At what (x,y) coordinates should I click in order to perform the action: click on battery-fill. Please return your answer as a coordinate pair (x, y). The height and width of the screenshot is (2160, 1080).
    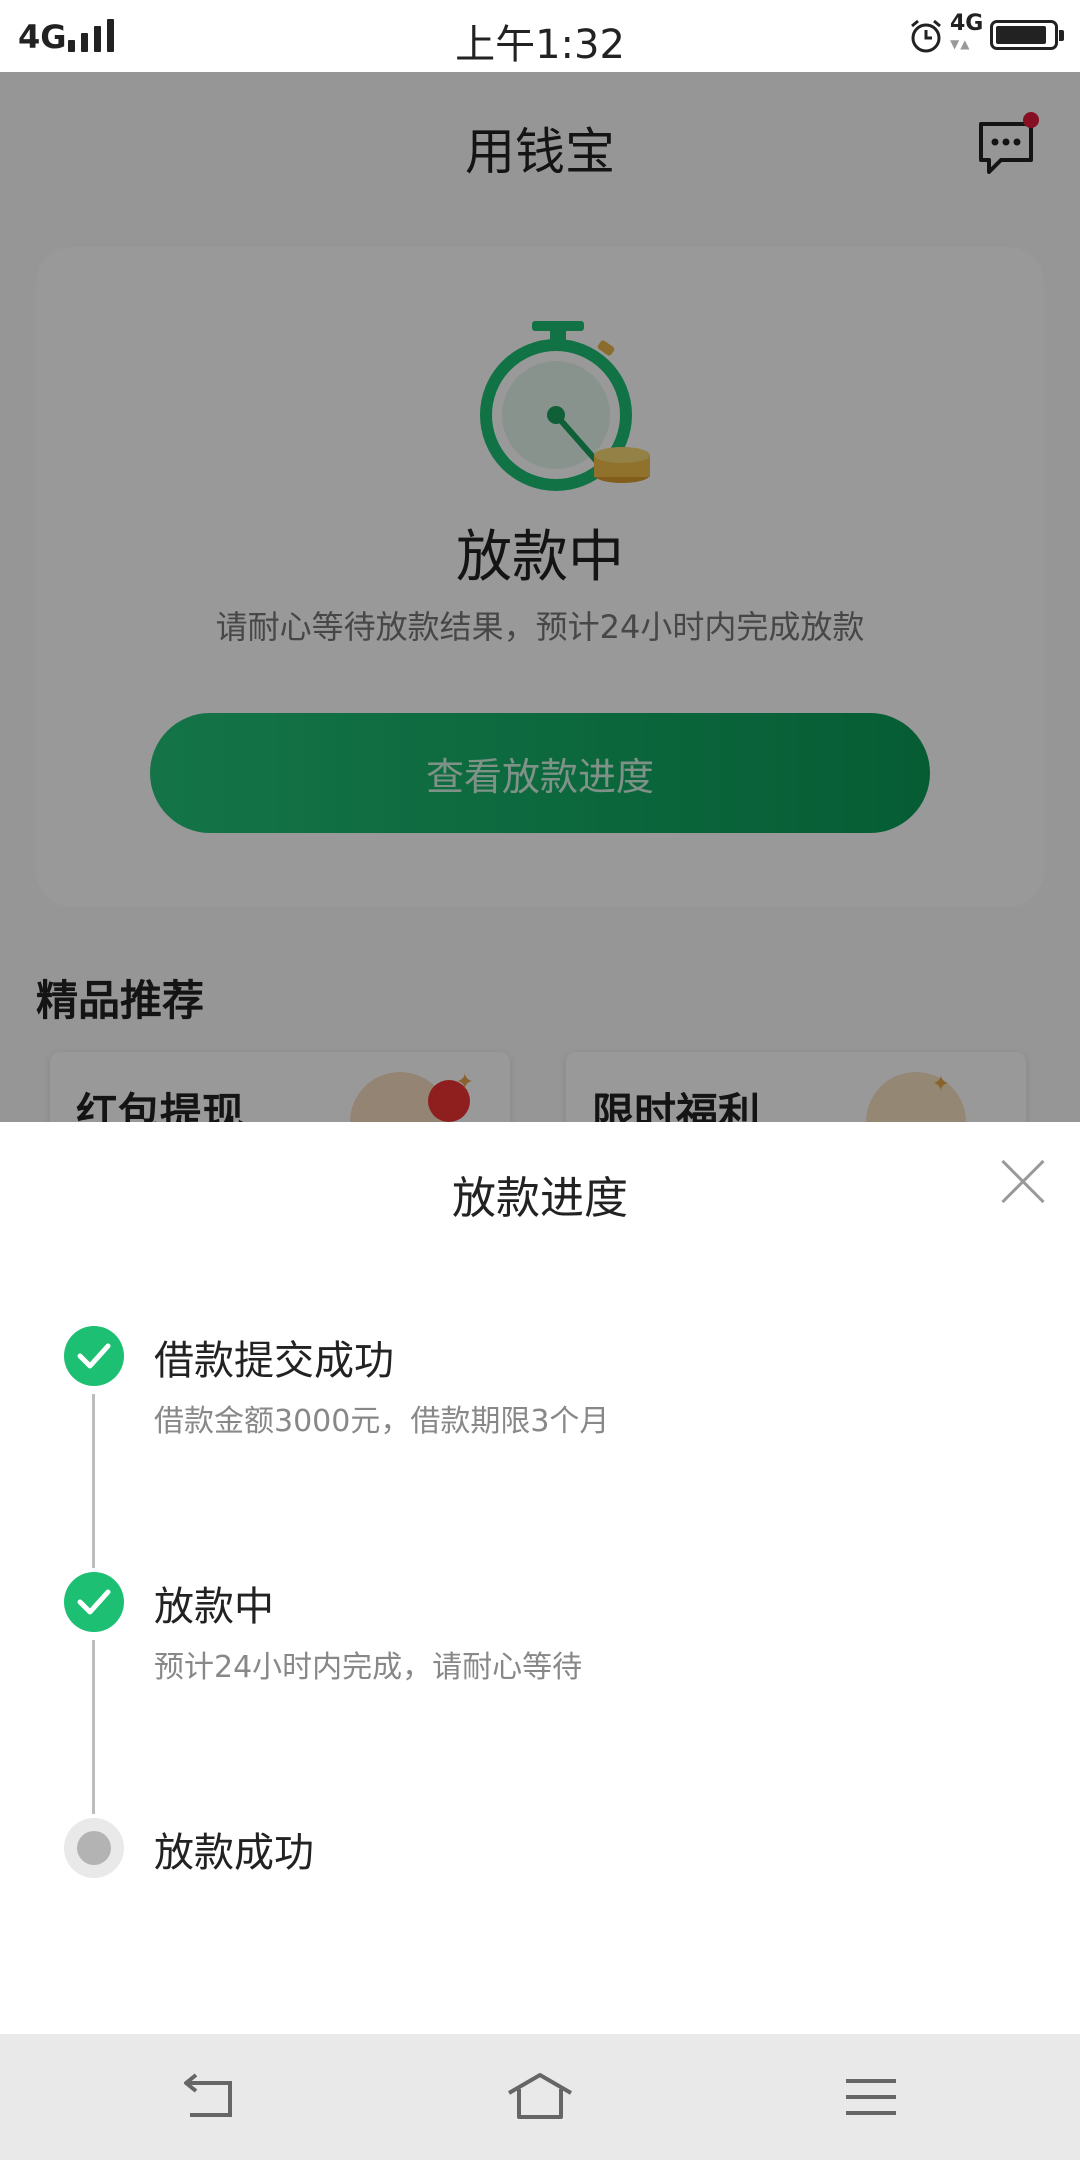
    Looking at the image, I should click on (1021, 35).